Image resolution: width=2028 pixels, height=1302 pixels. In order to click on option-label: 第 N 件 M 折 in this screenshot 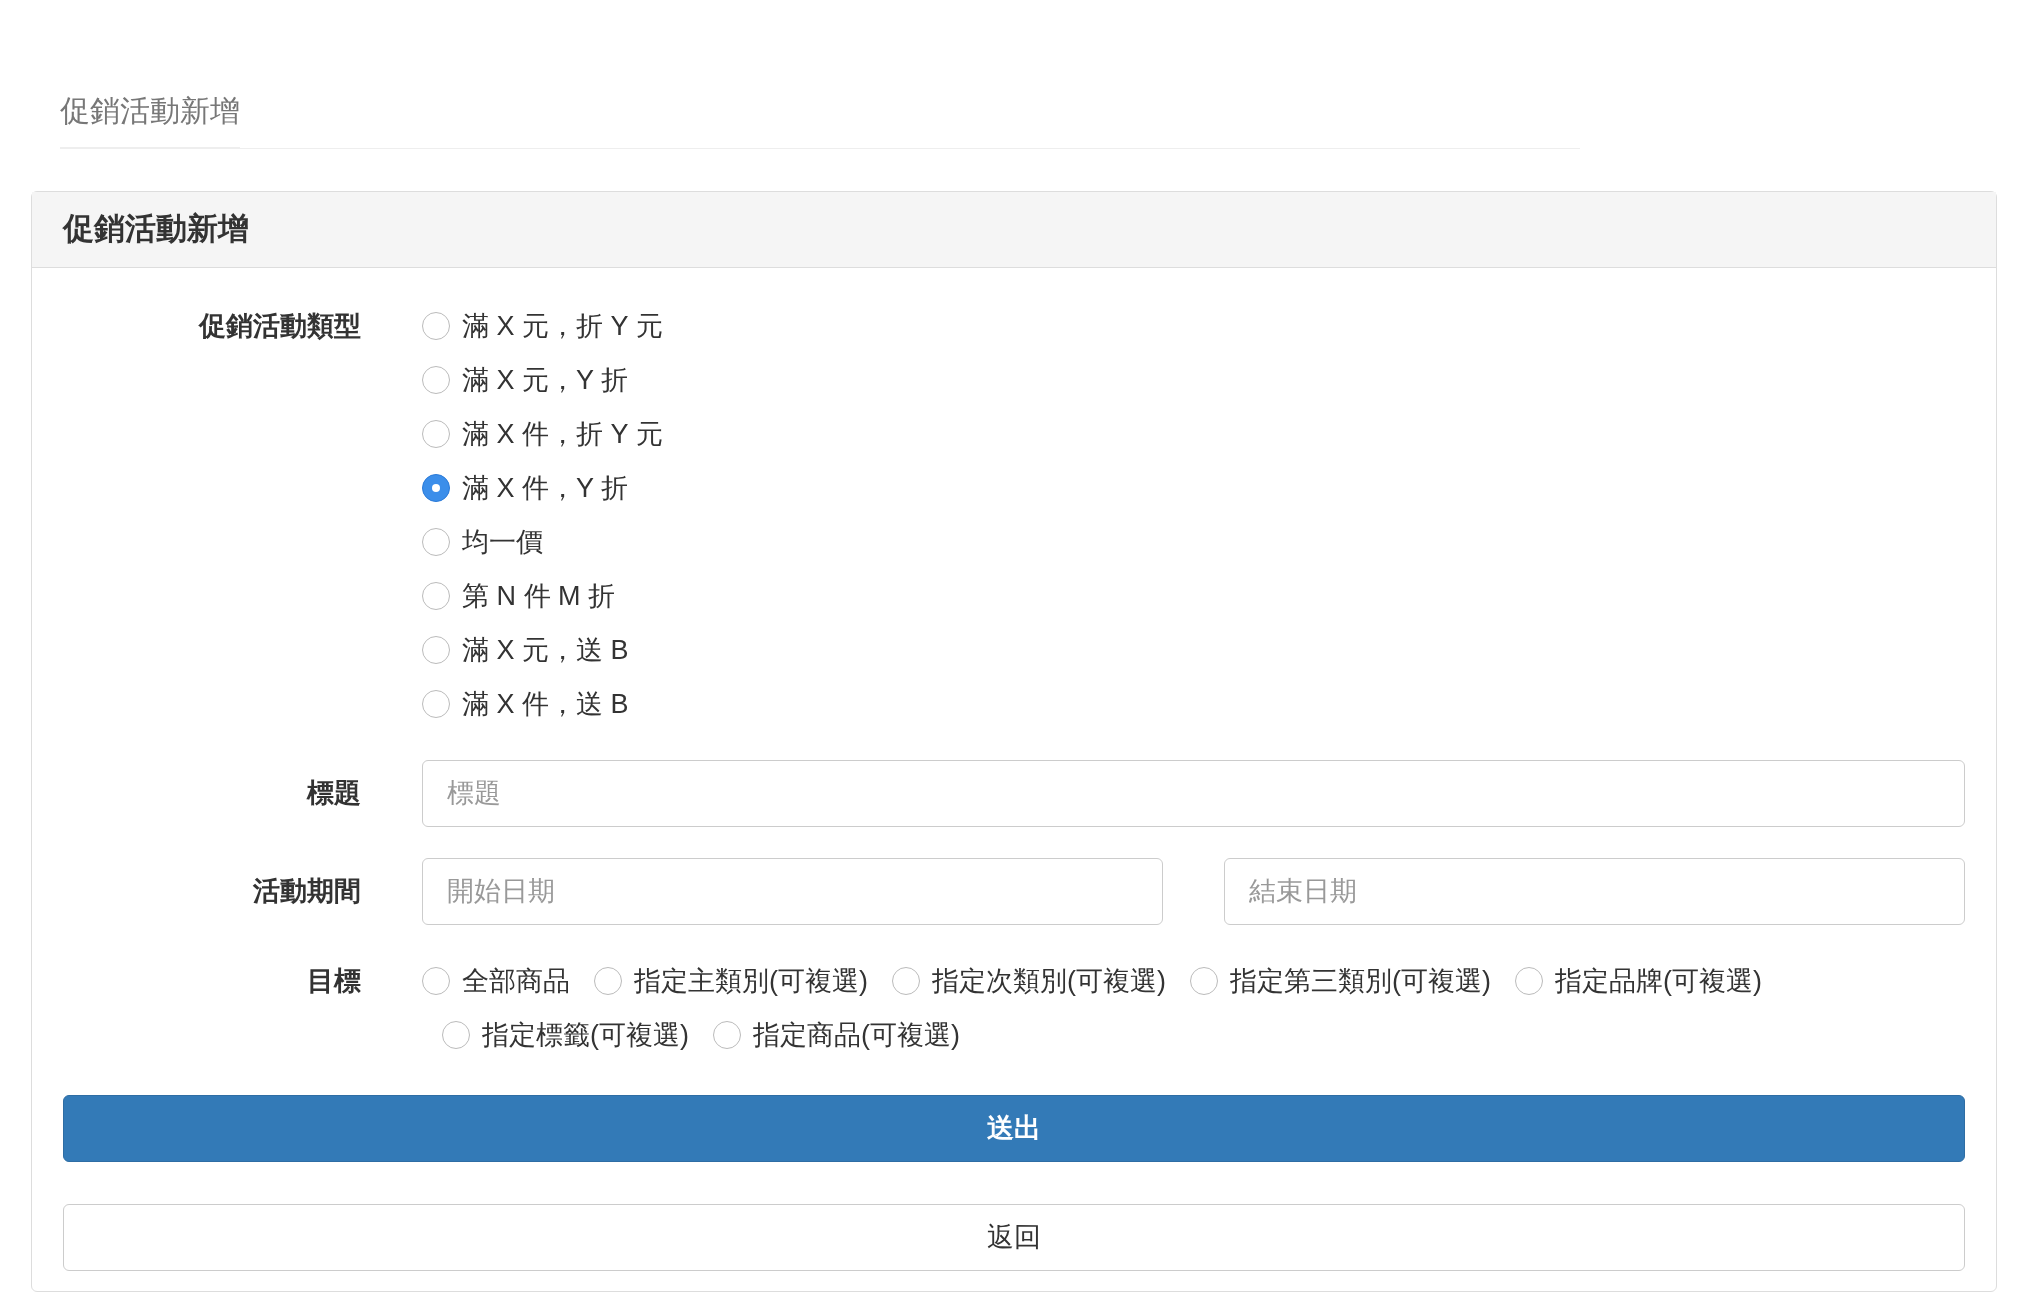, I will do `click(538, 596)`.